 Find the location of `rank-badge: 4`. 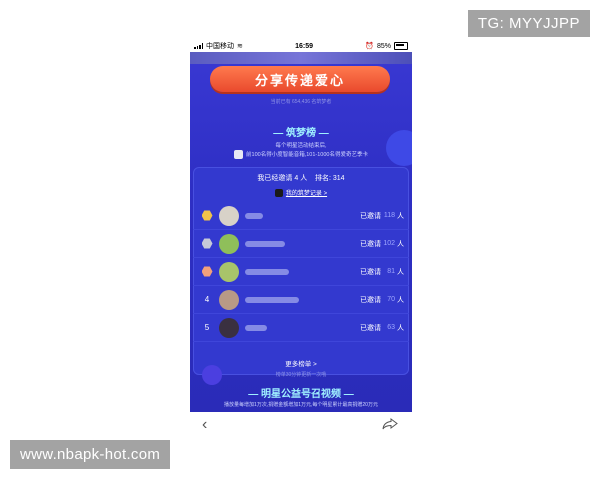

rank-badge: 4 is located at coordinates (207, 299).